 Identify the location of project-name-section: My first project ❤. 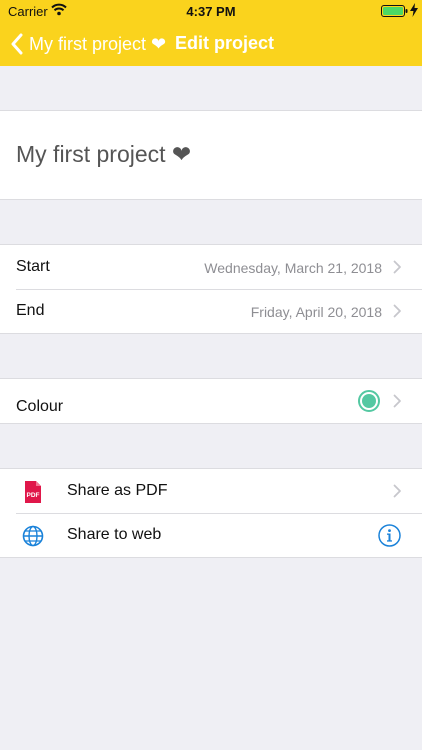
(211, 155).